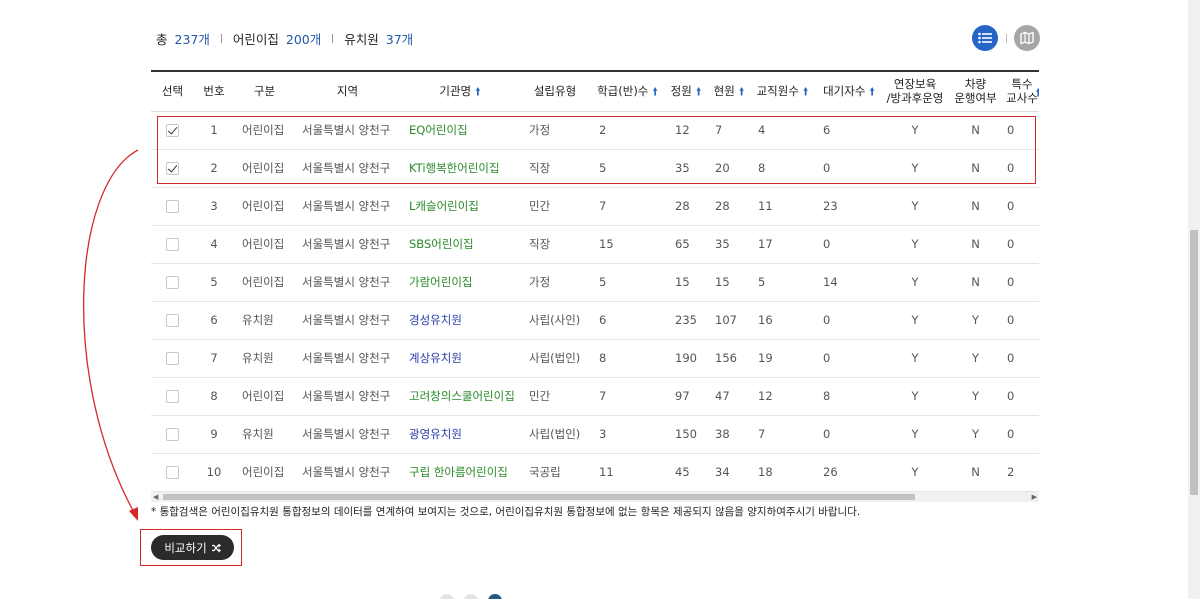  I want to click on col-extended-line2: /방과후운영, so click(915, 98).